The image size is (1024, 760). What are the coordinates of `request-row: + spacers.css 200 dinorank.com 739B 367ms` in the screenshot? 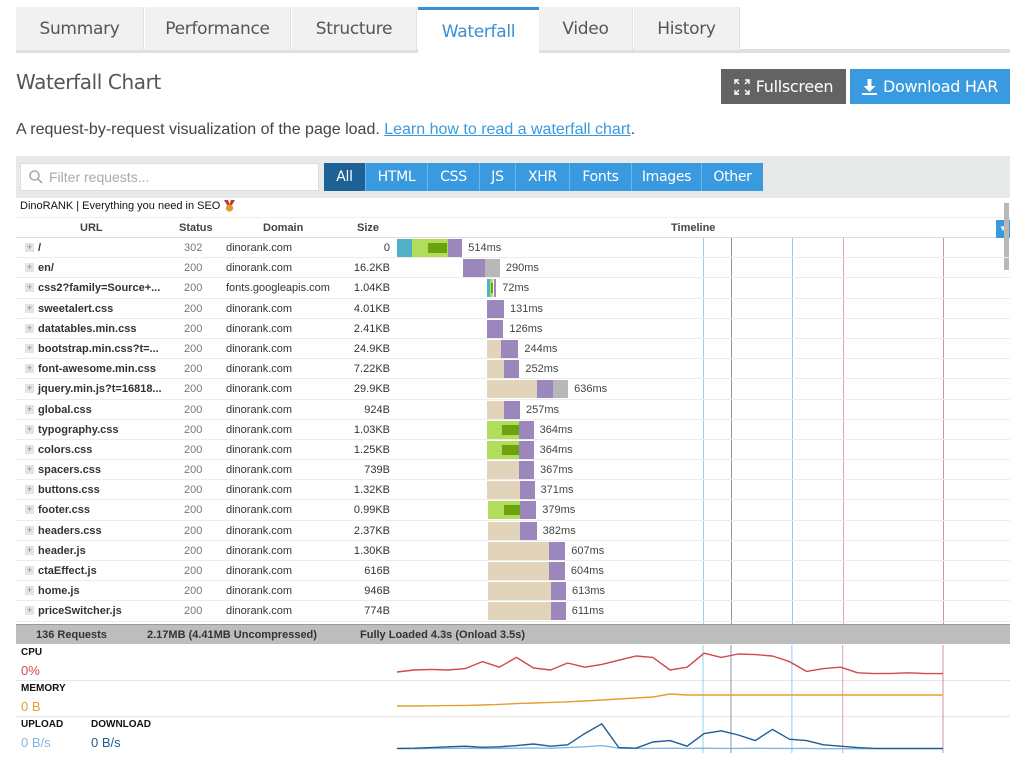 It's located at (513, 470).